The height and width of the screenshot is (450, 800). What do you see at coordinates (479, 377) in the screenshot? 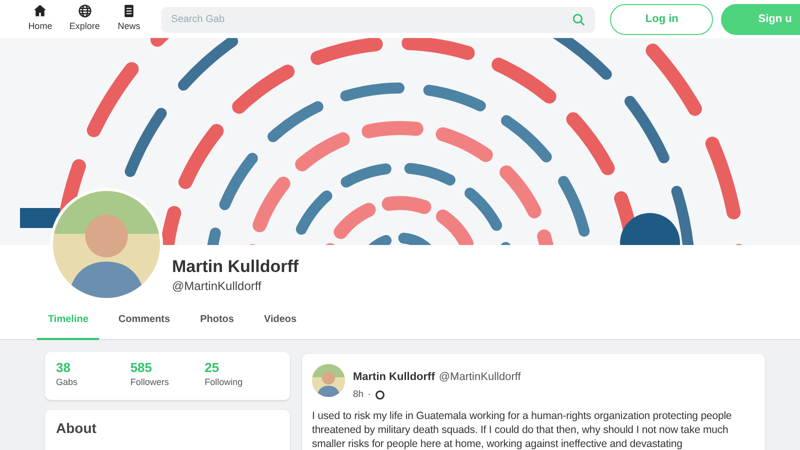
I see `author-handle: @MartinKulldorff` at bounding box center [479, 377].